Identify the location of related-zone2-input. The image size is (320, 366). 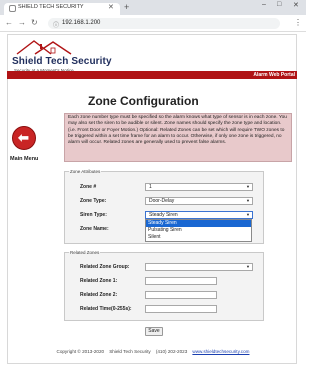
(181, 295).